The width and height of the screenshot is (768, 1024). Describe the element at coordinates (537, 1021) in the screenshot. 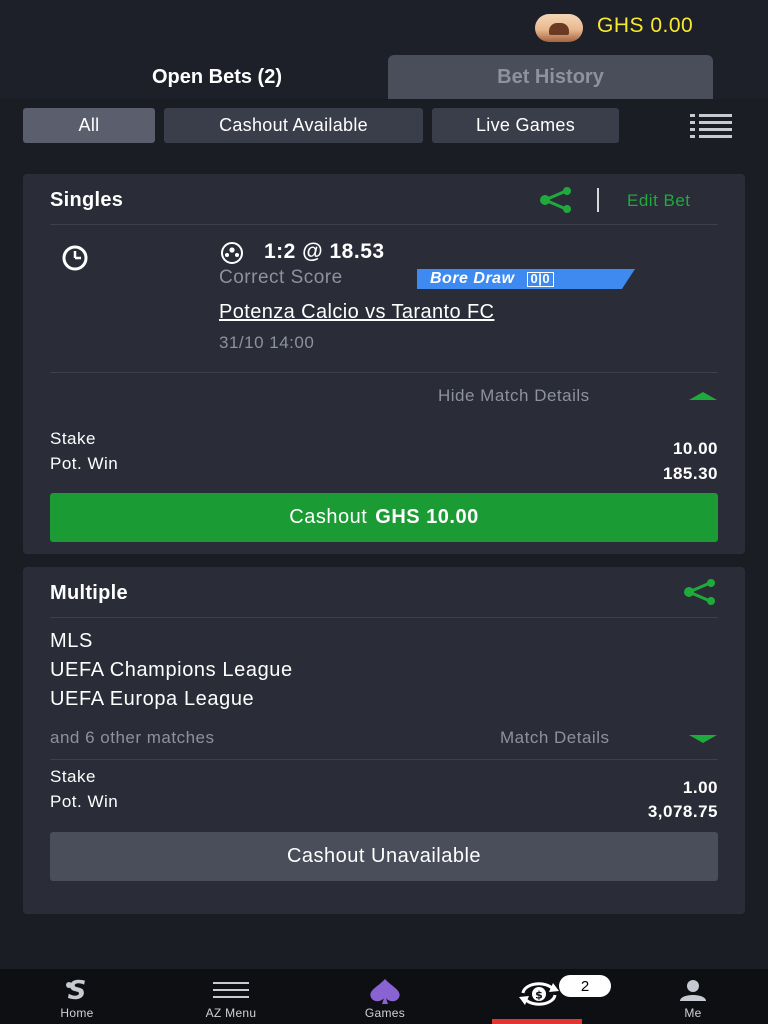

I see `active-tab-indicator` at that location.